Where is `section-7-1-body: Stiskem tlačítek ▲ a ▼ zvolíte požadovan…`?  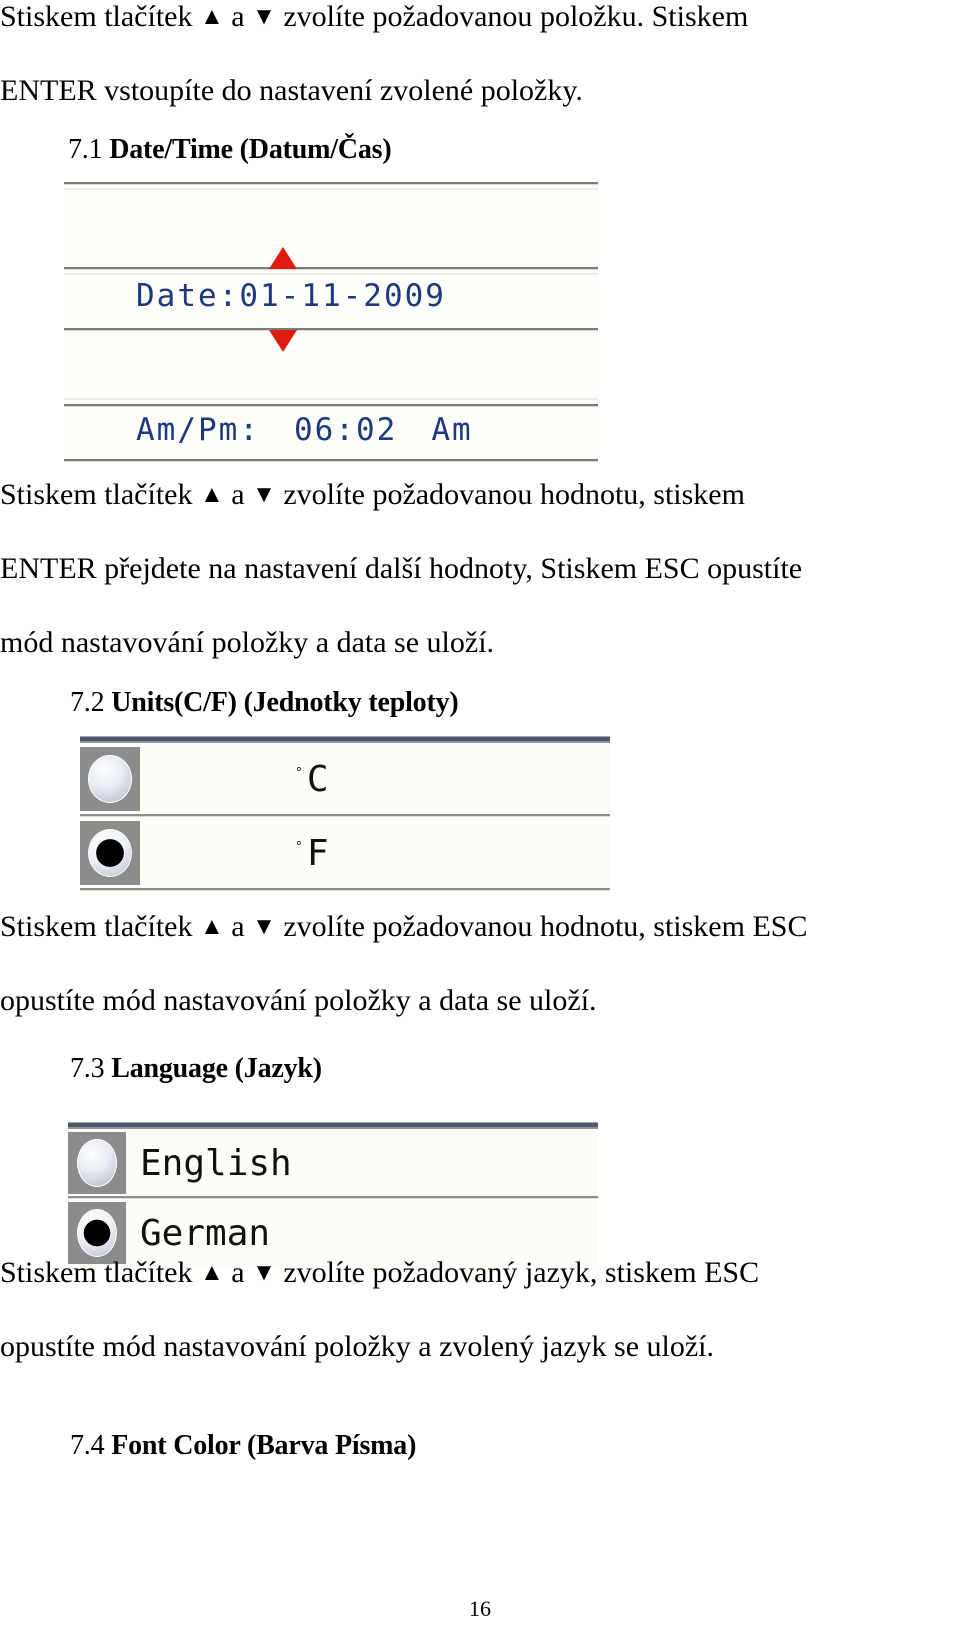
section-7-1-body: Stiskem tlačítek ▲ a ▼ zvolíte požadovan… is located at coordinates (478, 569).